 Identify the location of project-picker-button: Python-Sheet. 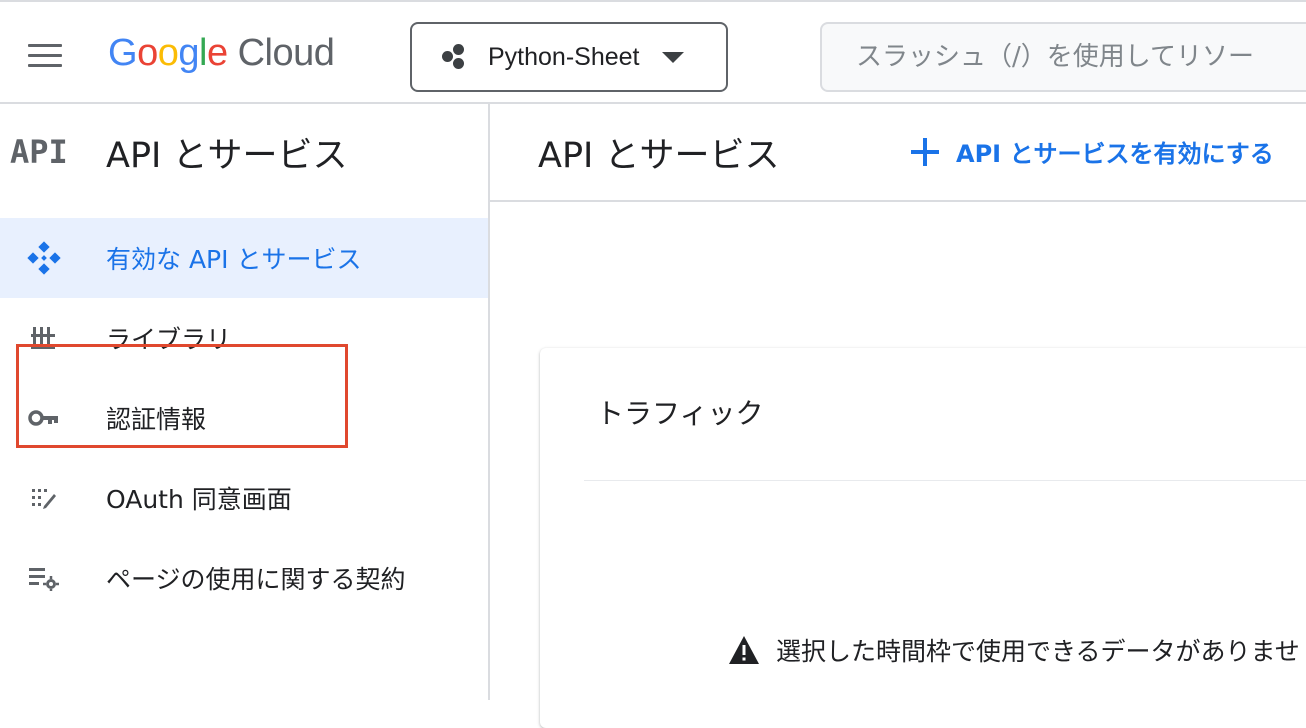
(569, 57).